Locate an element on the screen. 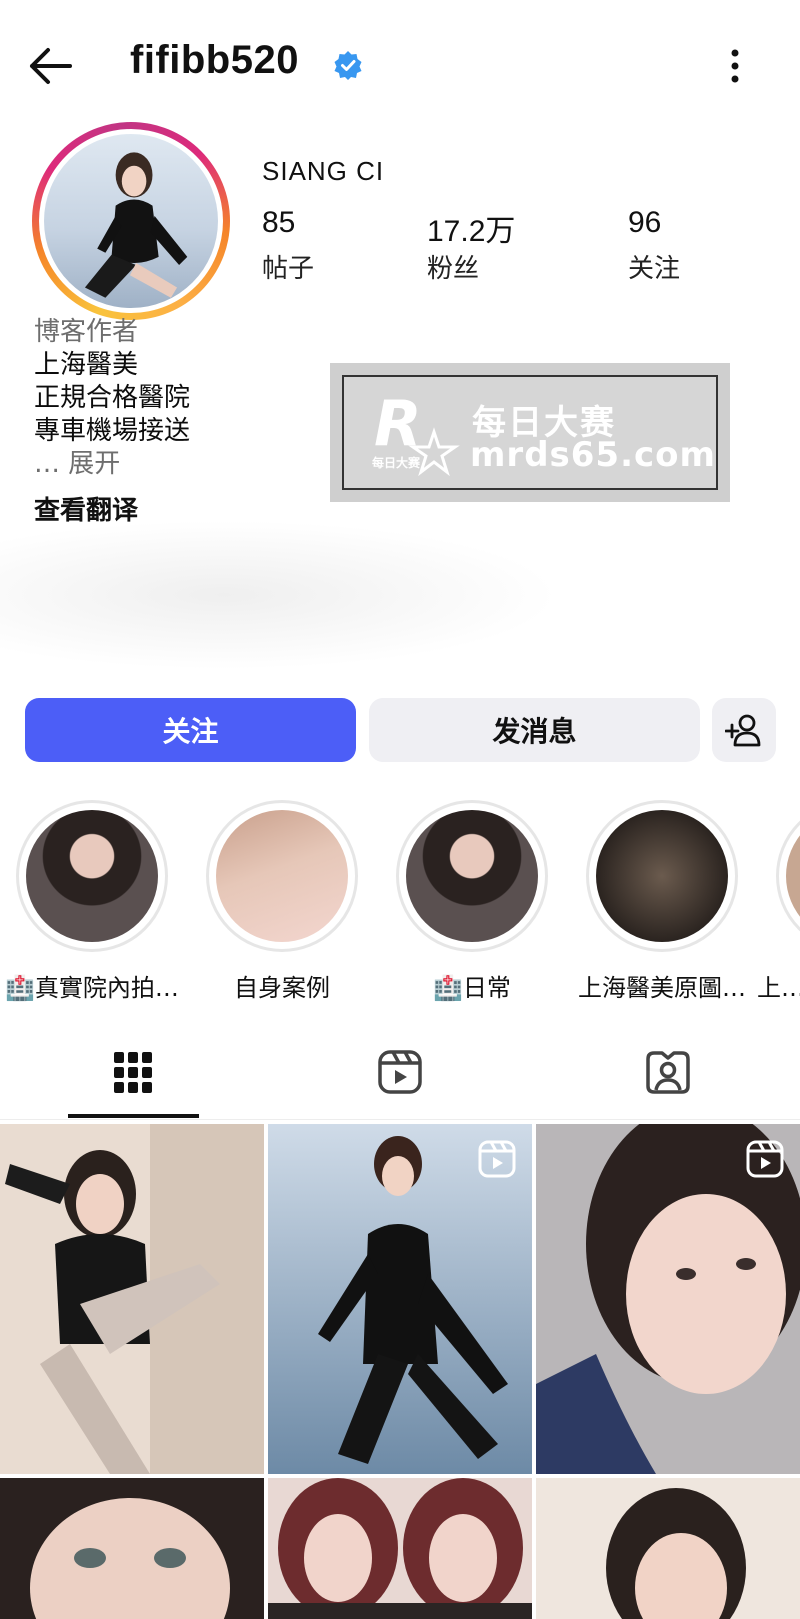 Image resolution: width=800 pixels, height=1619 pixels. message-button: 发消息 is located at coordinates (534, 730).